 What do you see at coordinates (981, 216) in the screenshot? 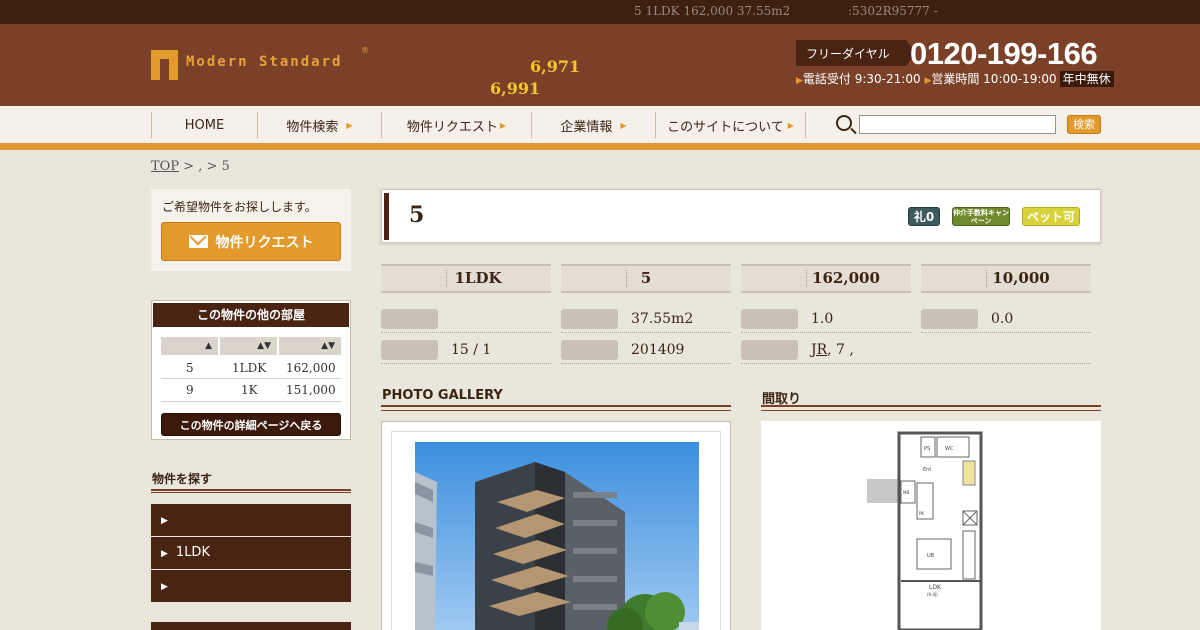
I see `commission-campaign-tag: 仲介手数料キャンペーン` at bounding box center [981, 216].